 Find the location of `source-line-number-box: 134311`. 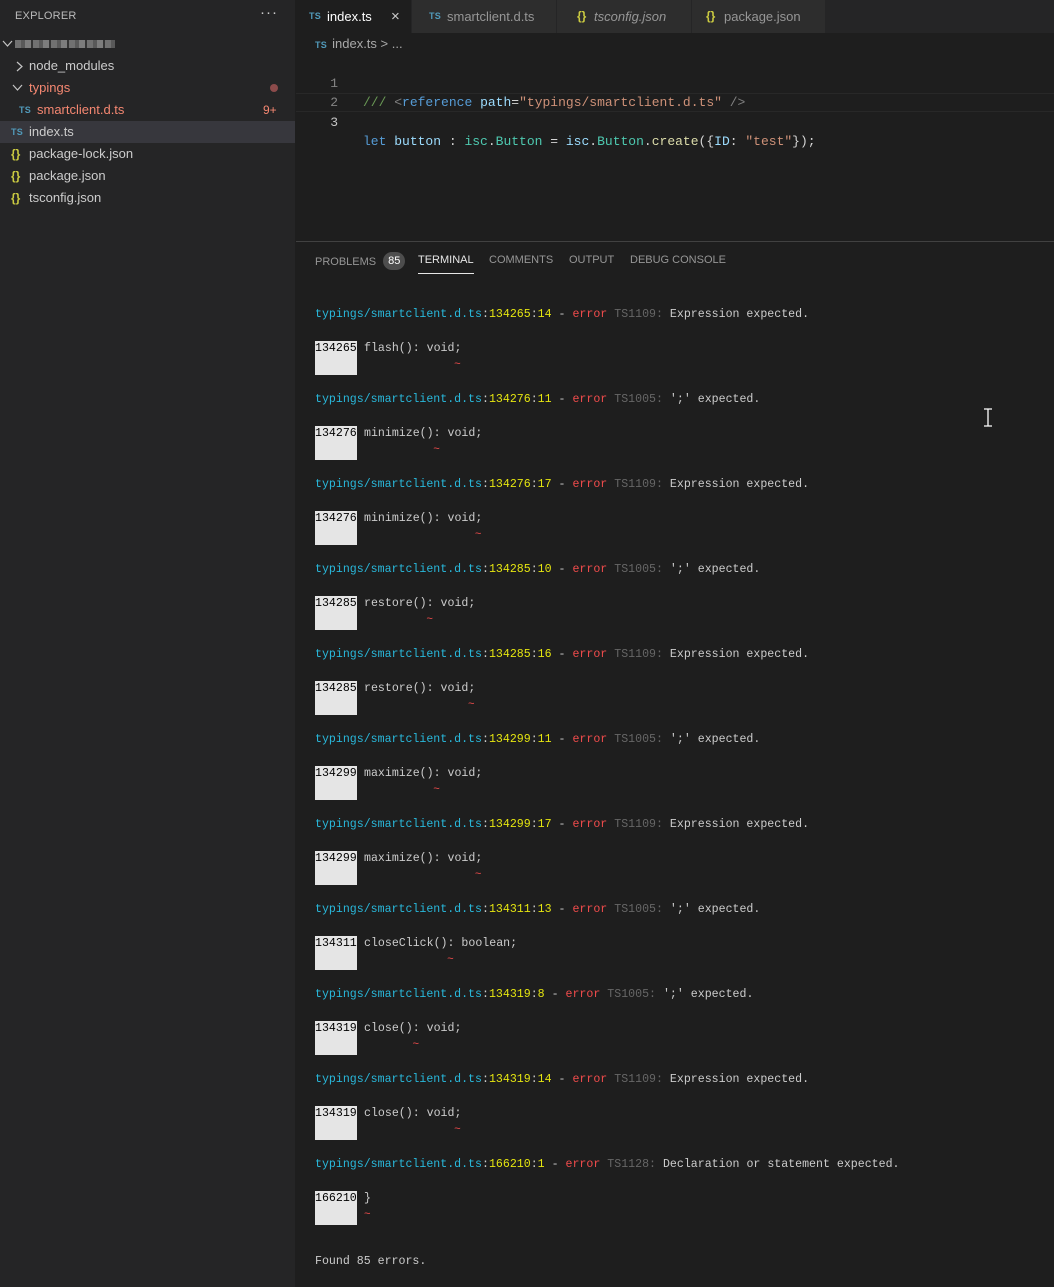

source-line-number-box: 134311 is located at coordinates (336, 953).